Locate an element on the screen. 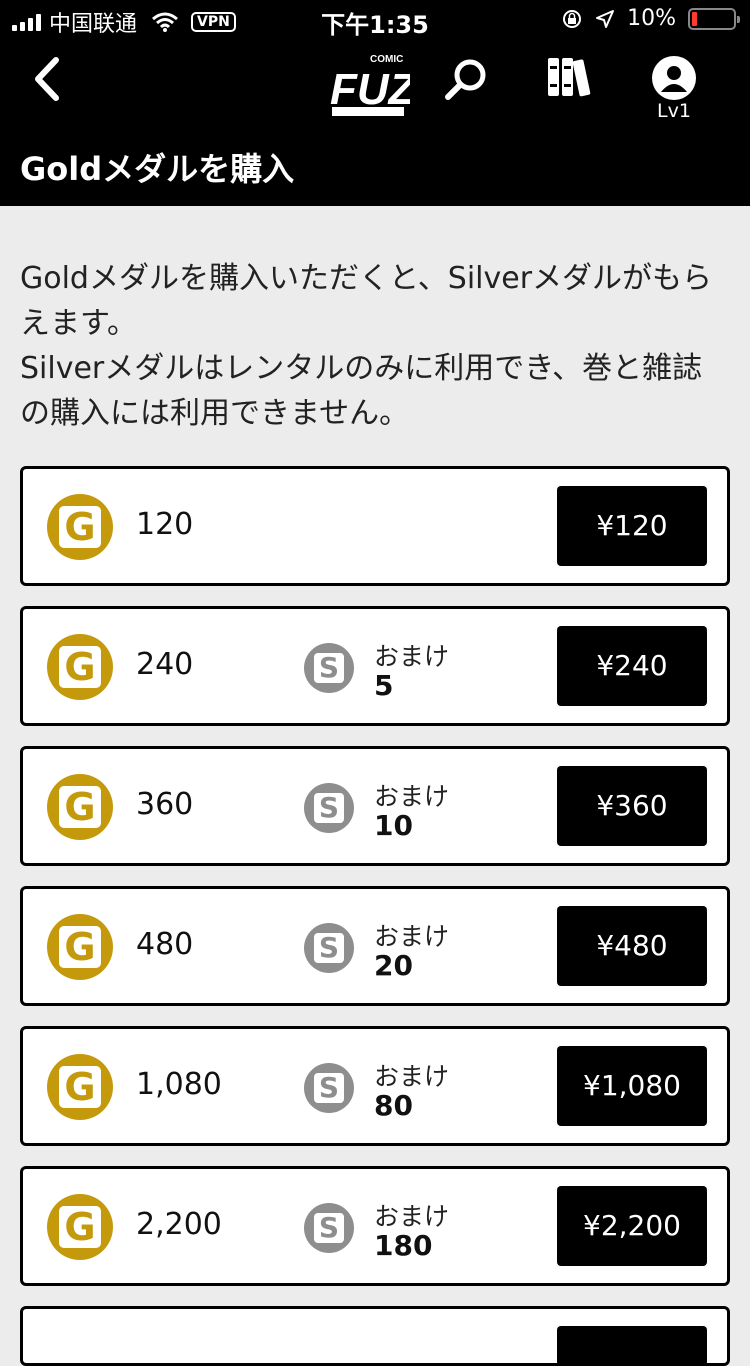  svg-text: COMIC is located at coordinates (386, 59).